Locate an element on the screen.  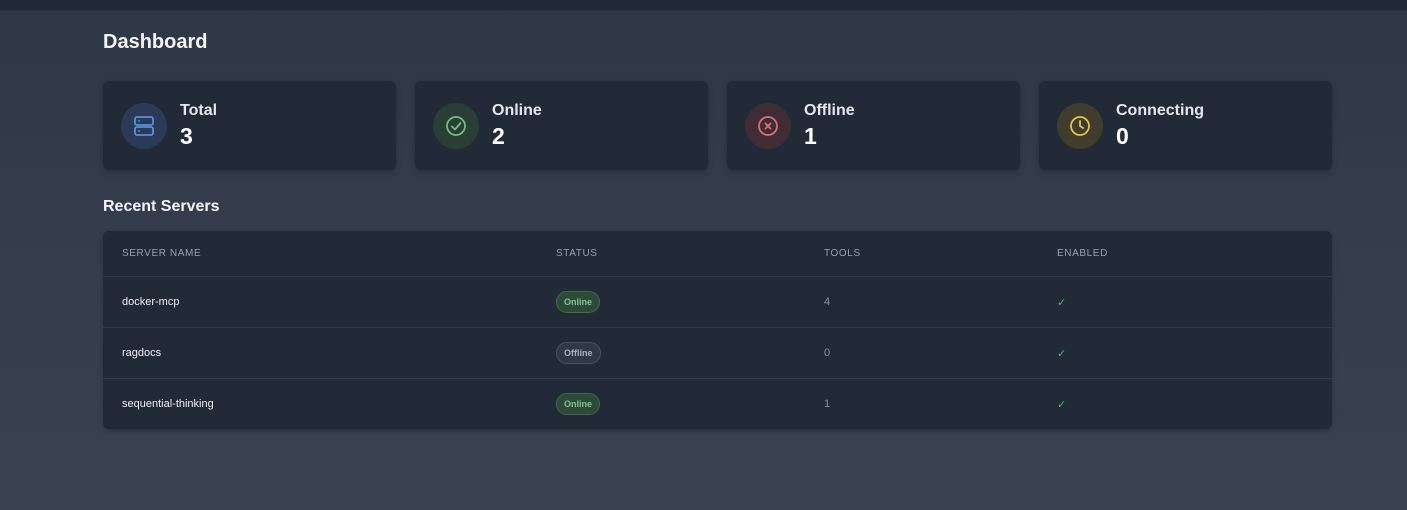
column-header-tools: TOOLS is located at coordinates (842, 253).